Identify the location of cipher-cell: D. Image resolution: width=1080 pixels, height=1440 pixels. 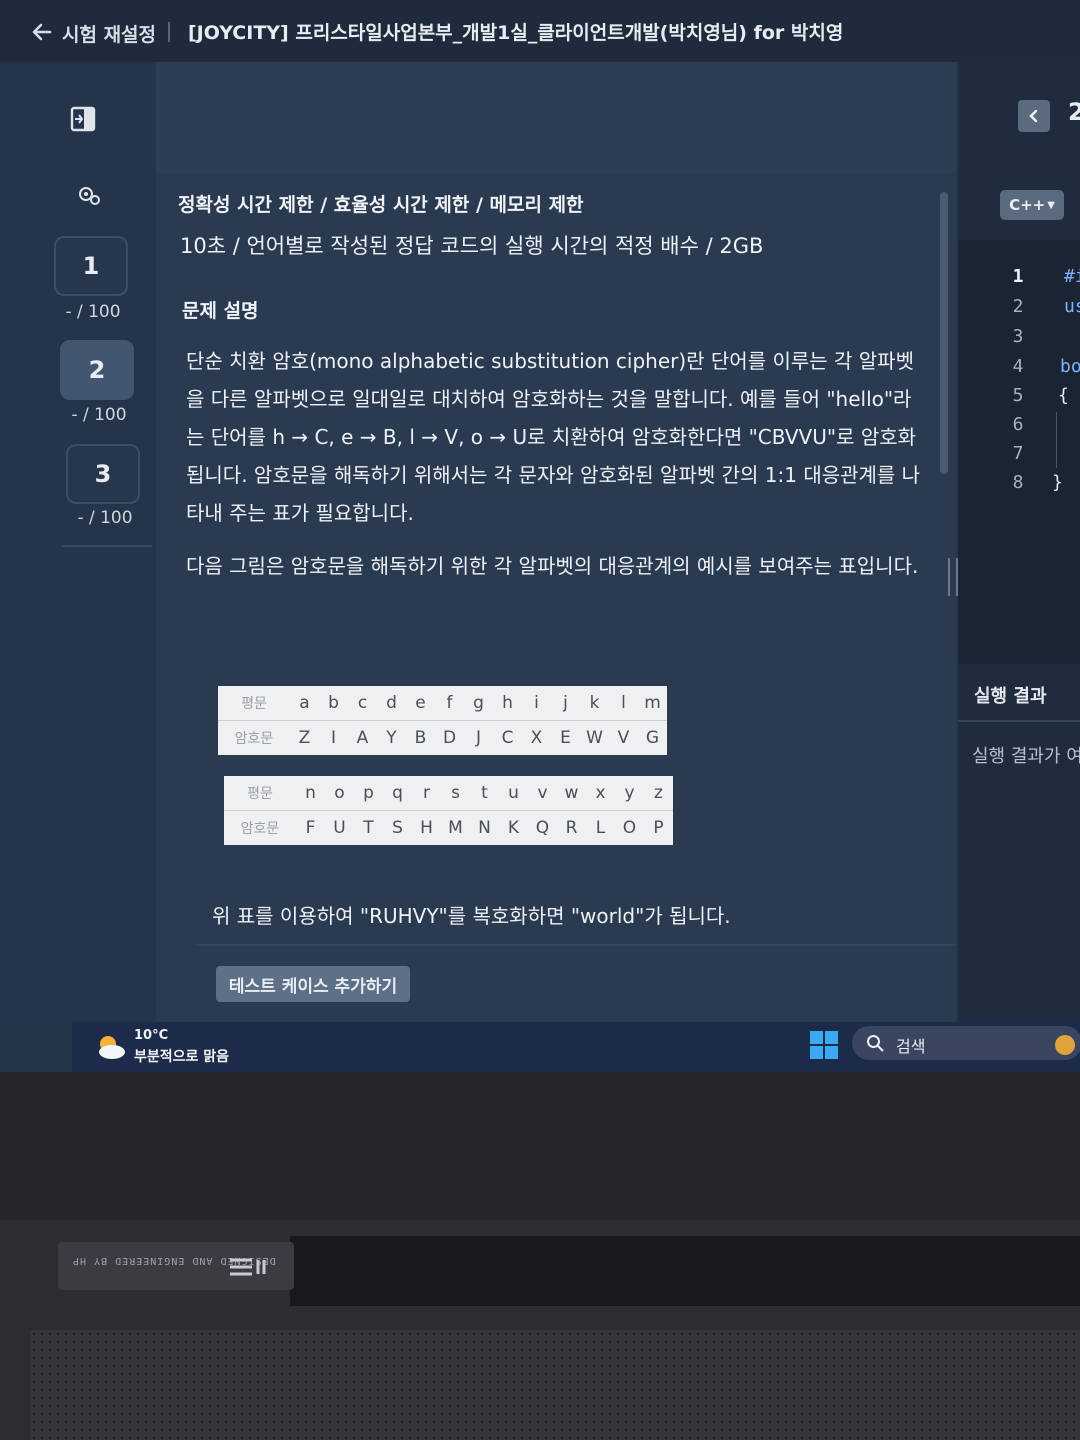
(449, 738).